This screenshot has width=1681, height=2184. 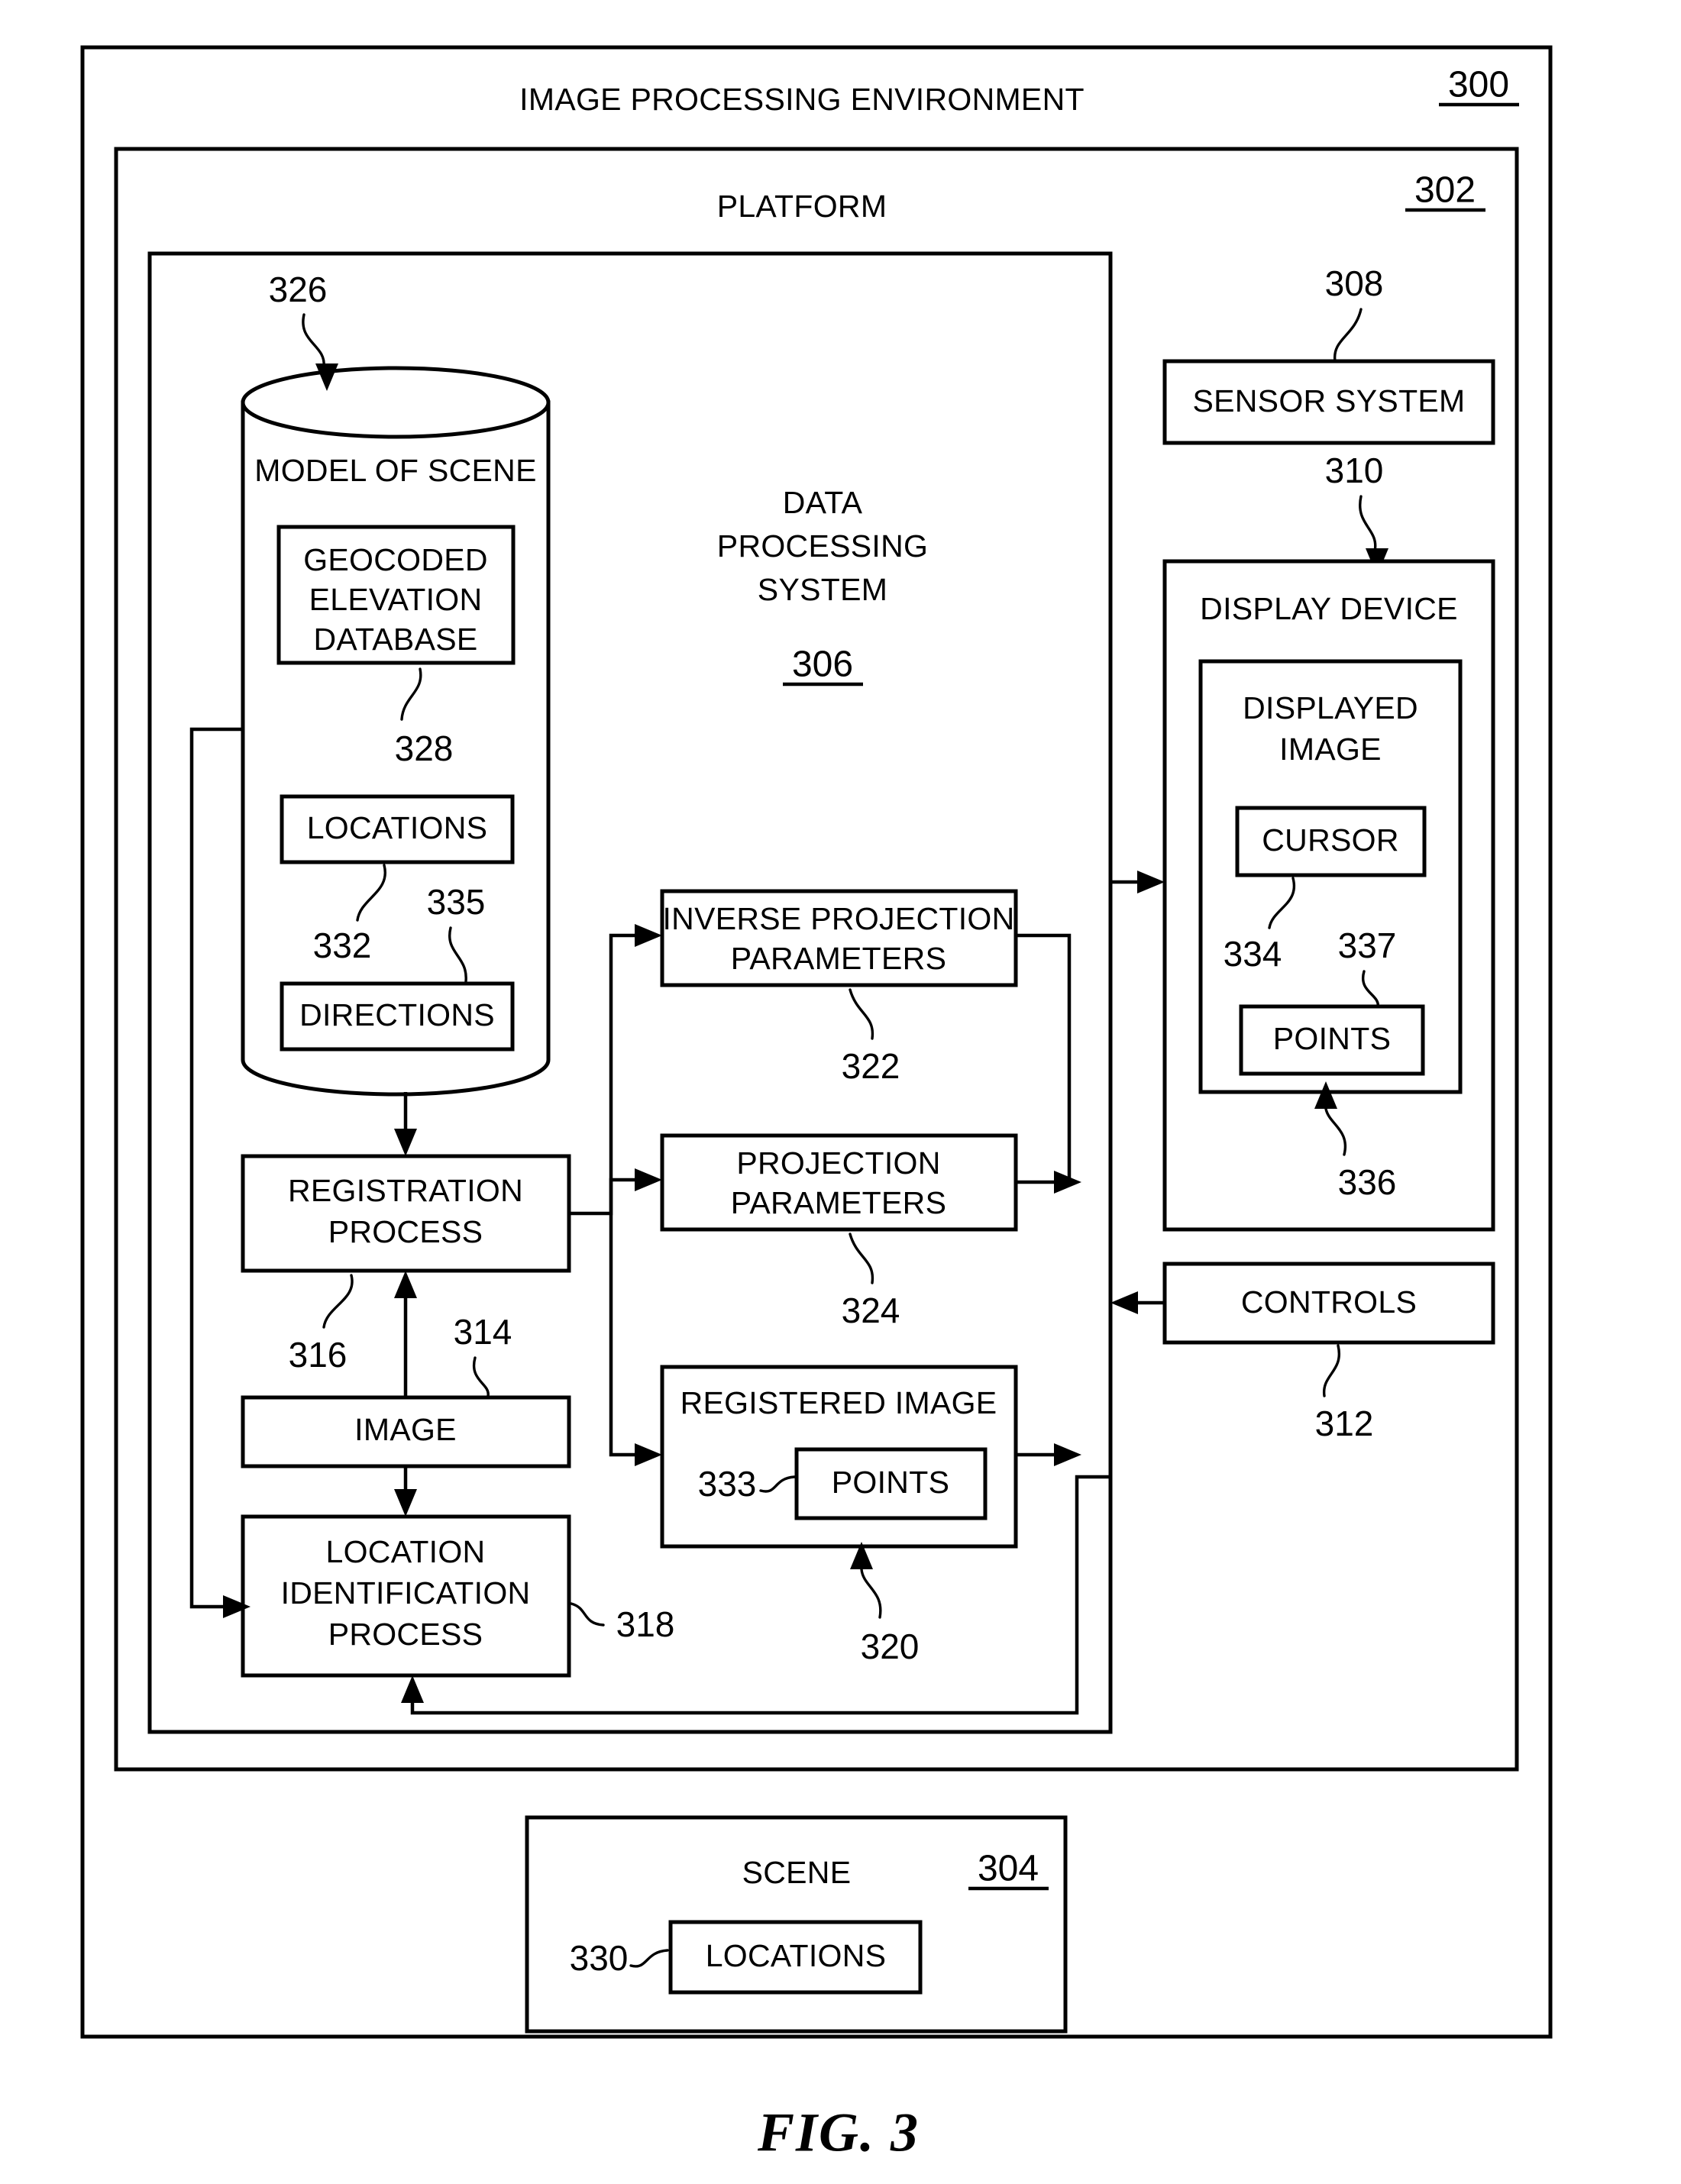 I want to click on image-leader, so click(x=481, y=1376).